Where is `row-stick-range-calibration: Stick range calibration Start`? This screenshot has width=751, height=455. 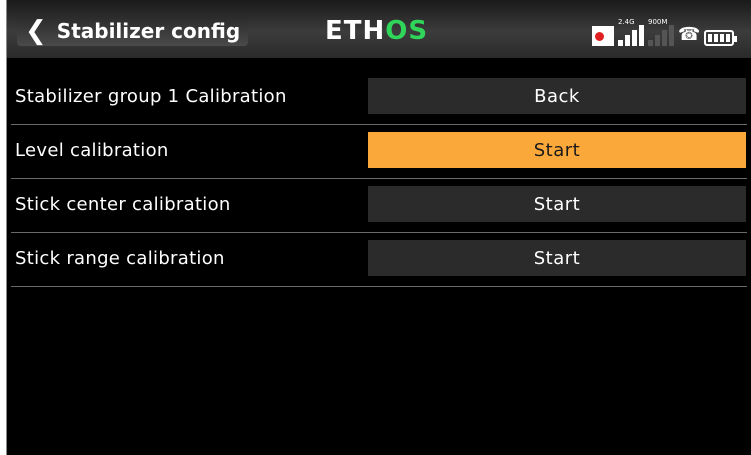 row-stick-range-calibration: Stick range calibration Start is located at coordinates (379, 259).